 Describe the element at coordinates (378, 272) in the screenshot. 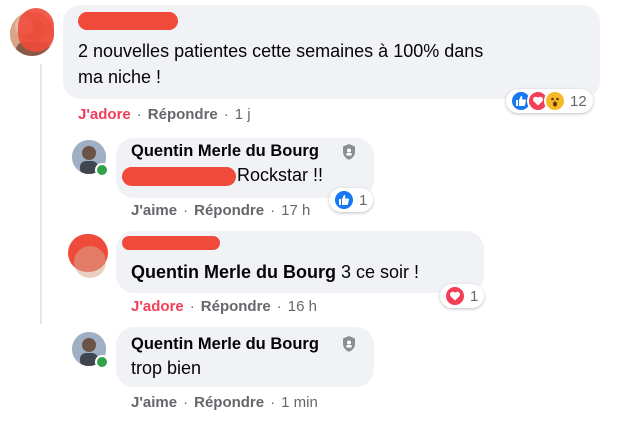

I see `reply-text-body: 3 ce soir !` at that location.